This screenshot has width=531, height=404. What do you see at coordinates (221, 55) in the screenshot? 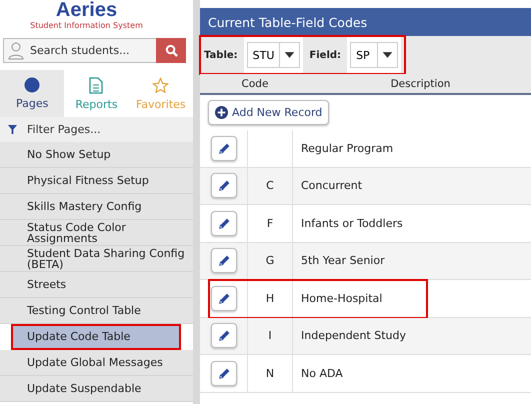
I see `select-label: Table:` at bounding box center [221, 55].